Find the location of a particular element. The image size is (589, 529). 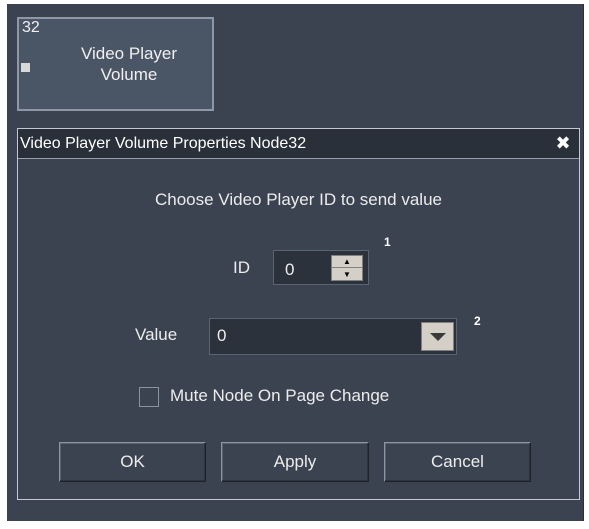

id-spinner: ▲ ▼ is located at coordinates (347, 268).